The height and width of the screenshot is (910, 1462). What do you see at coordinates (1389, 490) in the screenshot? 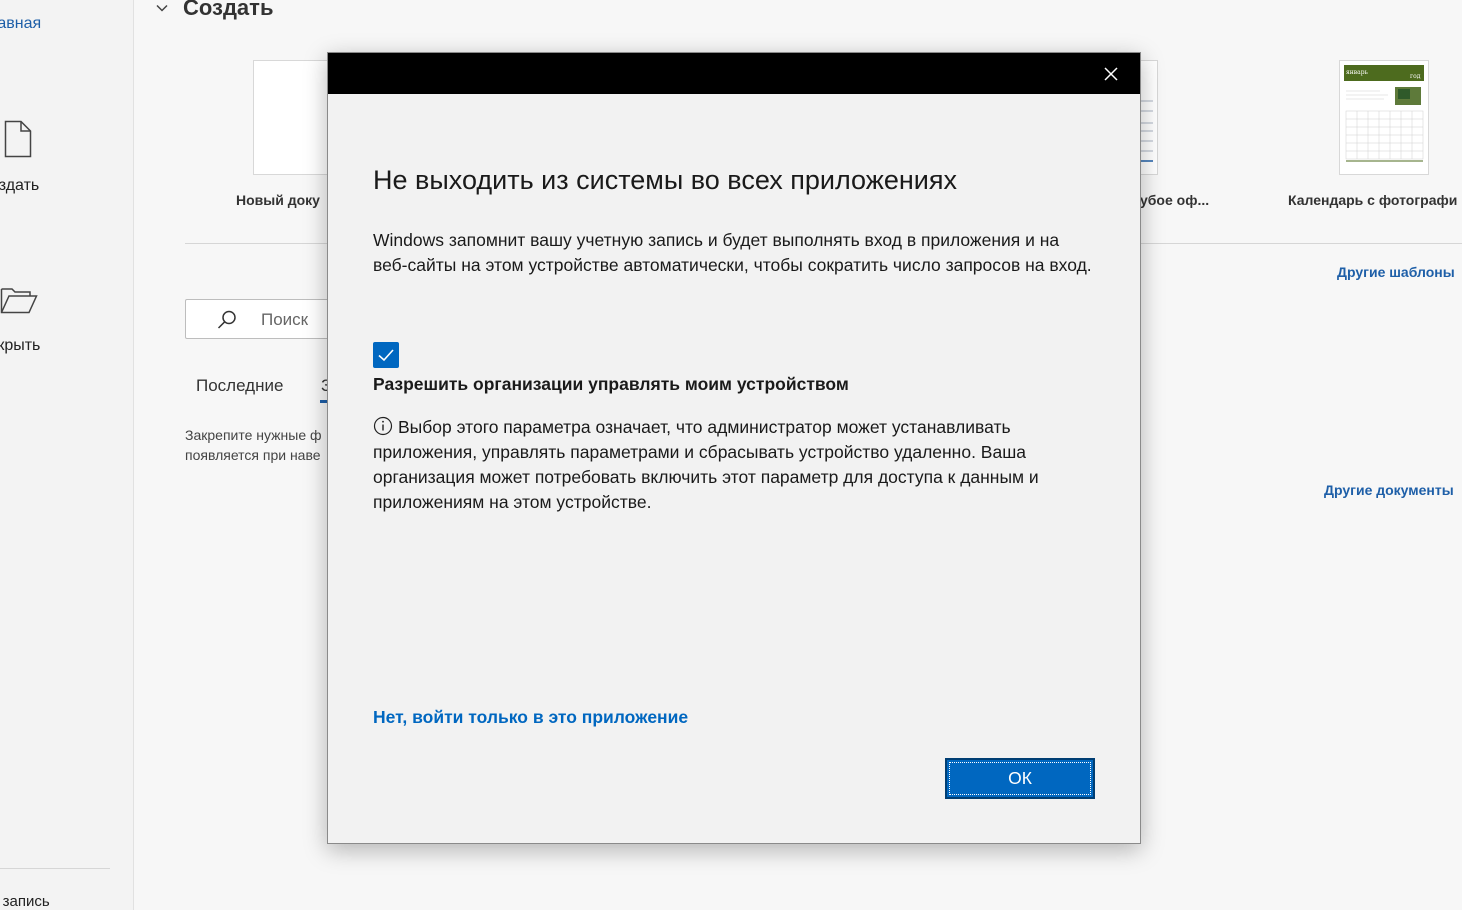
I see `more-documents-link: Другие документы` at bounding box center [1389, 490].